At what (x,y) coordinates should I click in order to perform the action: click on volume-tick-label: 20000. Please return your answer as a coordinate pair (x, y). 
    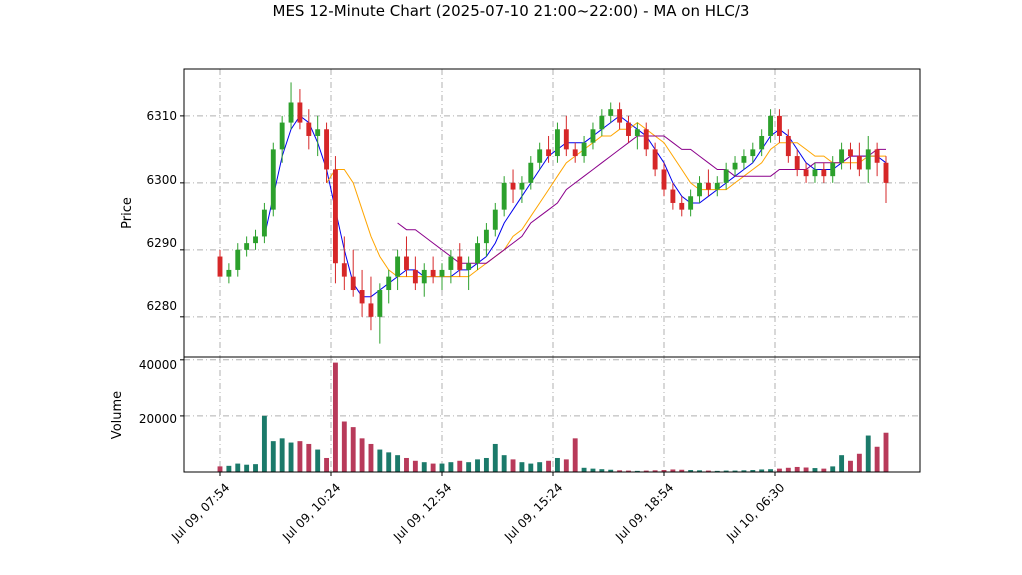
    Looking at the image, I should click on (158, 419).